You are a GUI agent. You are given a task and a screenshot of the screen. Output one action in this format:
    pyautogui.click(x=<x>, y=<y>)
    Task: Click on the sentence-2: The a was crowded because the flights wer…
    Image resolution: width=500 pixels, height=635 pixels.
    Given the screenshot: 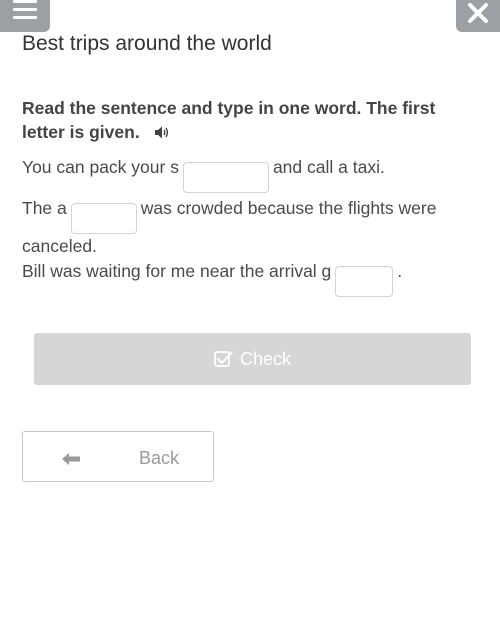 What is the action you would take?
    pyautogui.click(x=247, y=227)
    